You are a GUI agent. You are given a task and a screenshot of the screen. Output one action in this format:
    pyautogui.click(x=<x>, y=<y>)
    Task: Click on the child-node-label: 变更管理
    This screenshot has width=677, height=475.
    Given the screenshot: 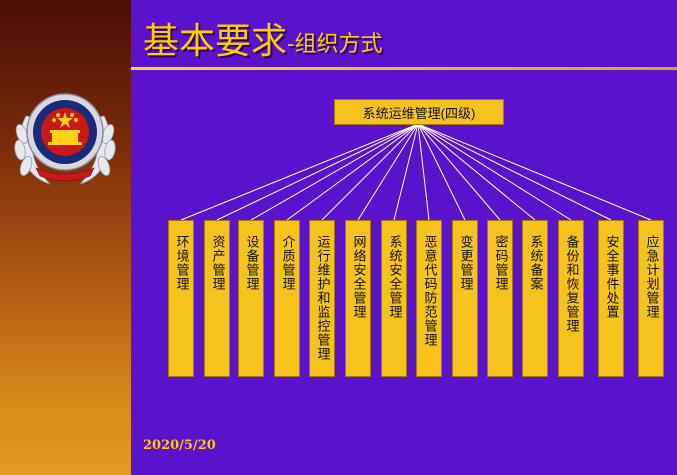 What is the action you would take?
    pyautogui.click(x=465, y=263)
    